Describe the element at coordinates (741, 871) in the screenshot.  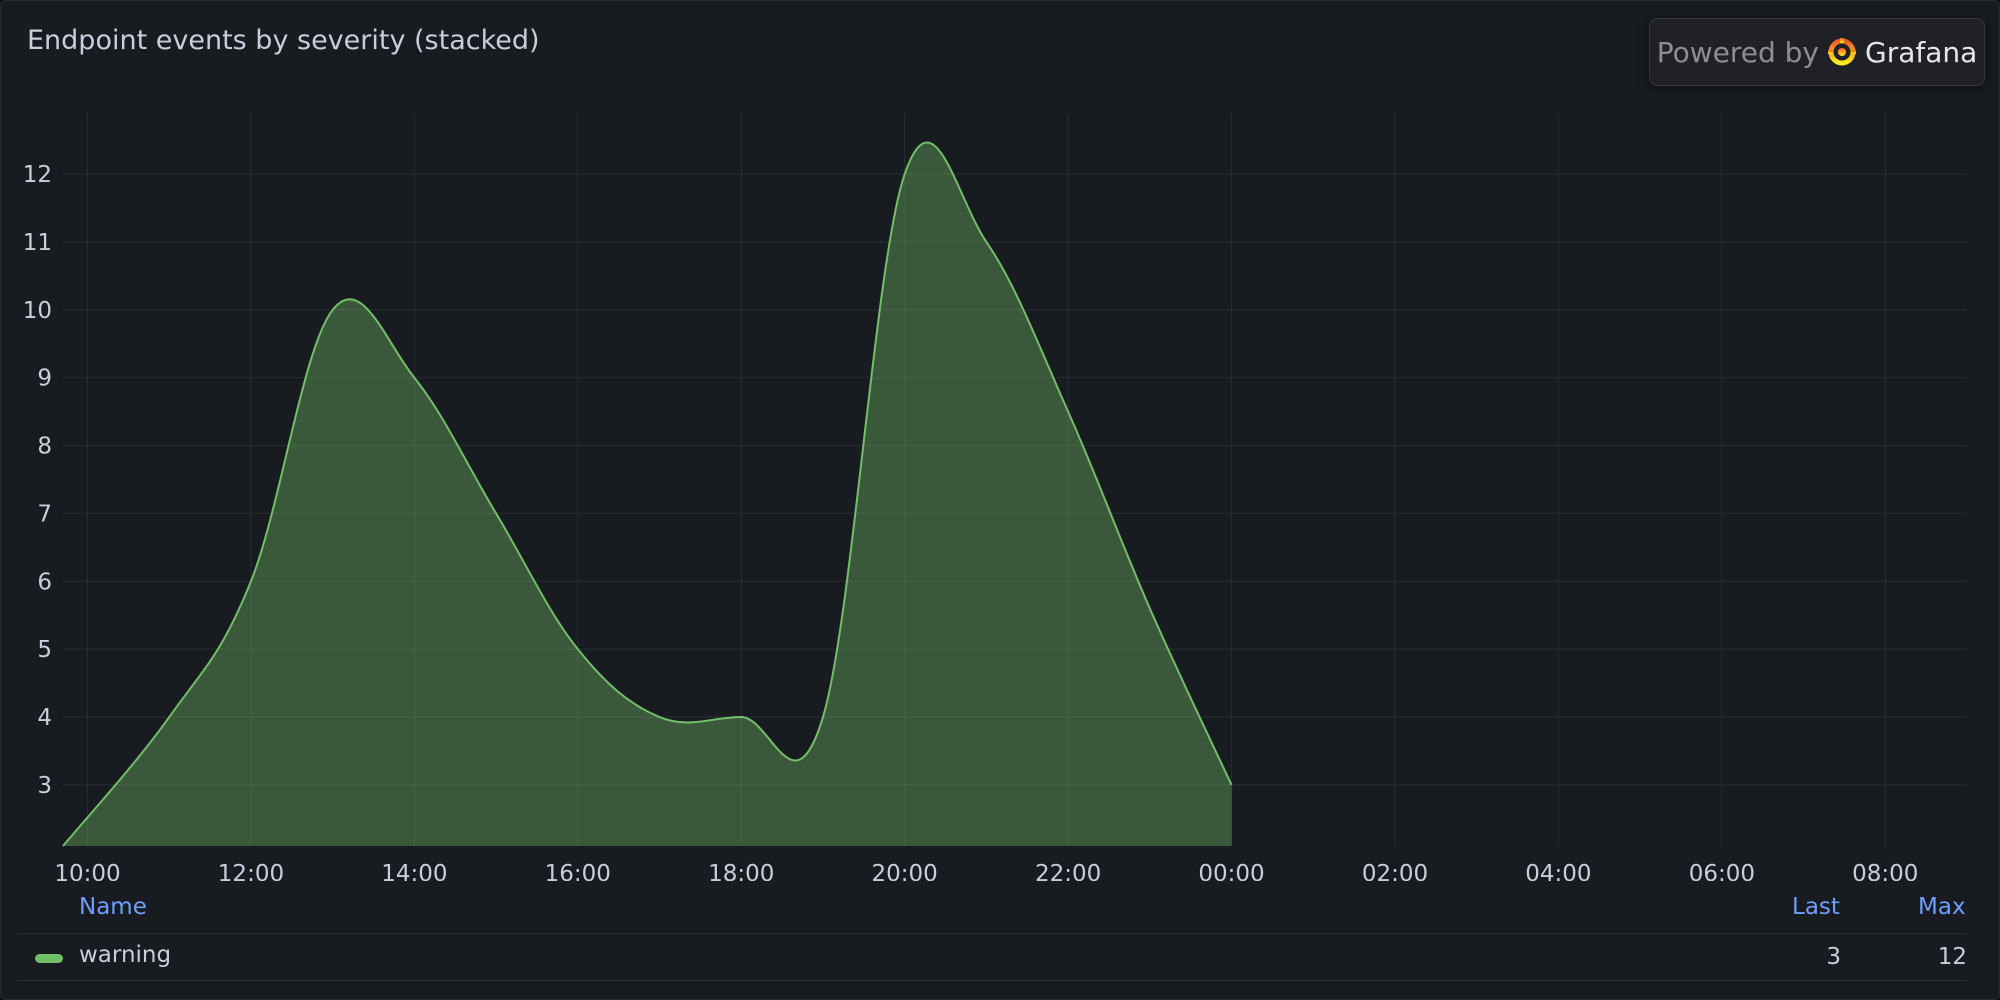
I see `x-tick-label: 18:00` at that location.